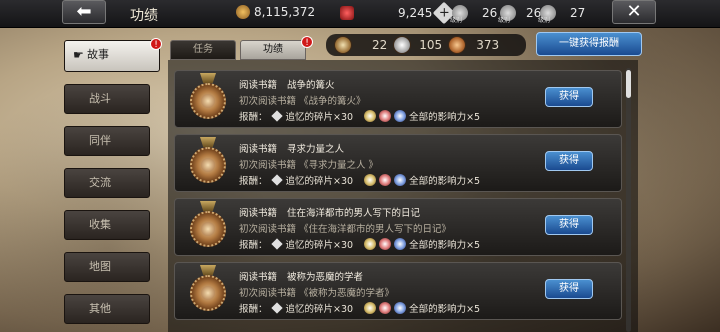  Describe the element at coordinates (243, 12) in the screenshot. I see `coin-icon` at that location.